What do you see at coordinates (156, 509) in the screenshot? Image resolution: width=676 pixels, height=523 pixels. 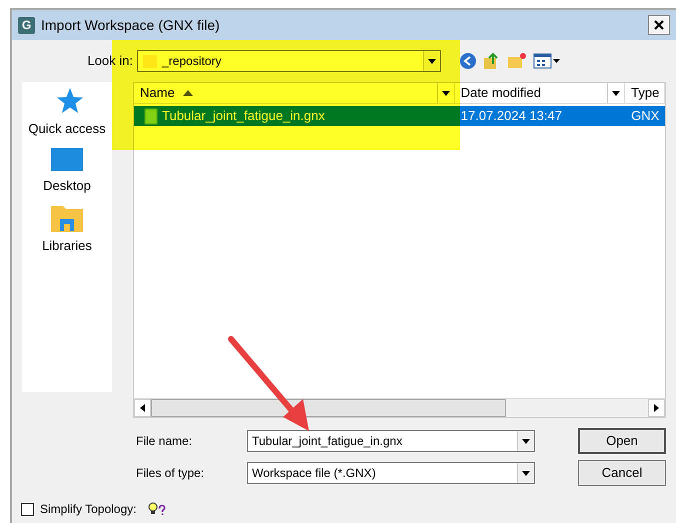 I see `hint-bulb-icon` at bounding box center [156, 509].